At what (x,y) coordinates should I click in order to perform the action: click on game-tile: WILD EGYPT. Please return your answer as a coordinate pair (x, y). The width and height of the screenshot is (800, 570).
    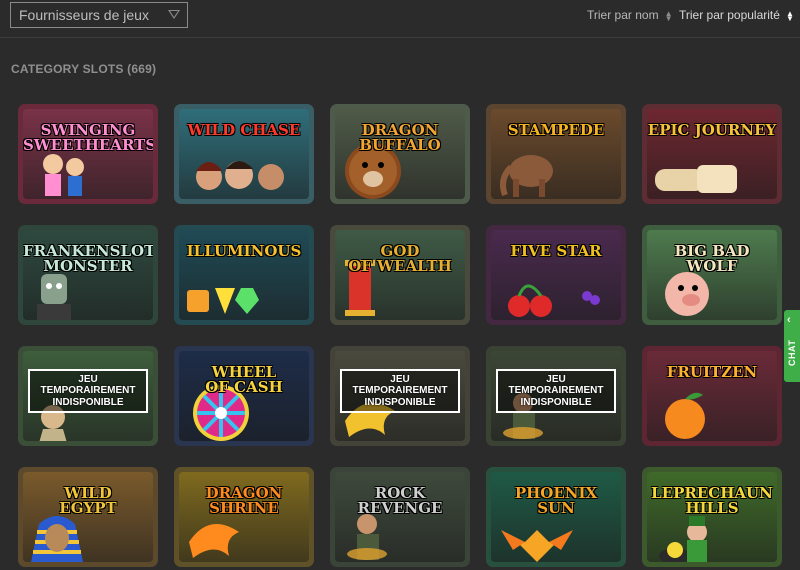
    Looking at the image, I should click on (88, 517).